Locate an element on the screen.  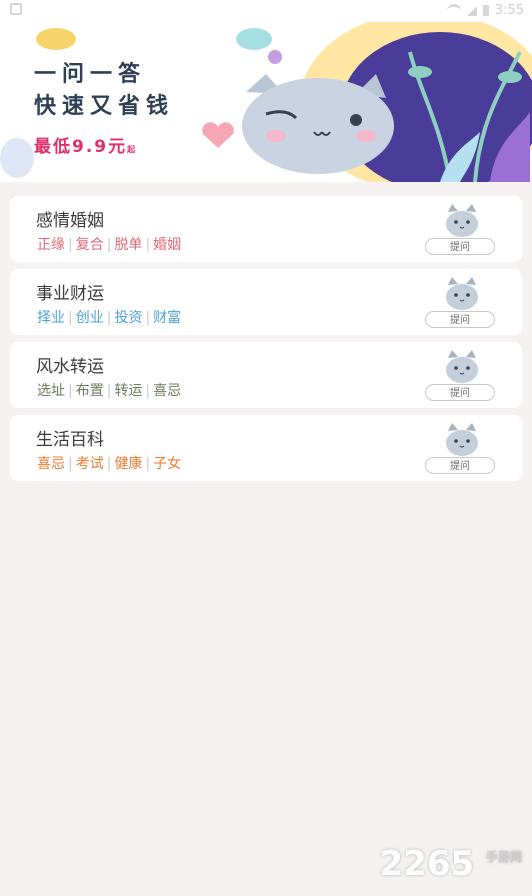
category-tags: 择业 | 创业 | 投资 | 财富 is located at coordinates (109, 317).